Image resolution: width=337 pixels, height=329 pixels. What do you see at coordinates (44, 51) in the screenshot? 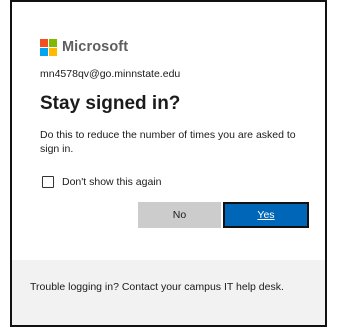
I see `logo-blue-square` at bounding box center [44, 51].